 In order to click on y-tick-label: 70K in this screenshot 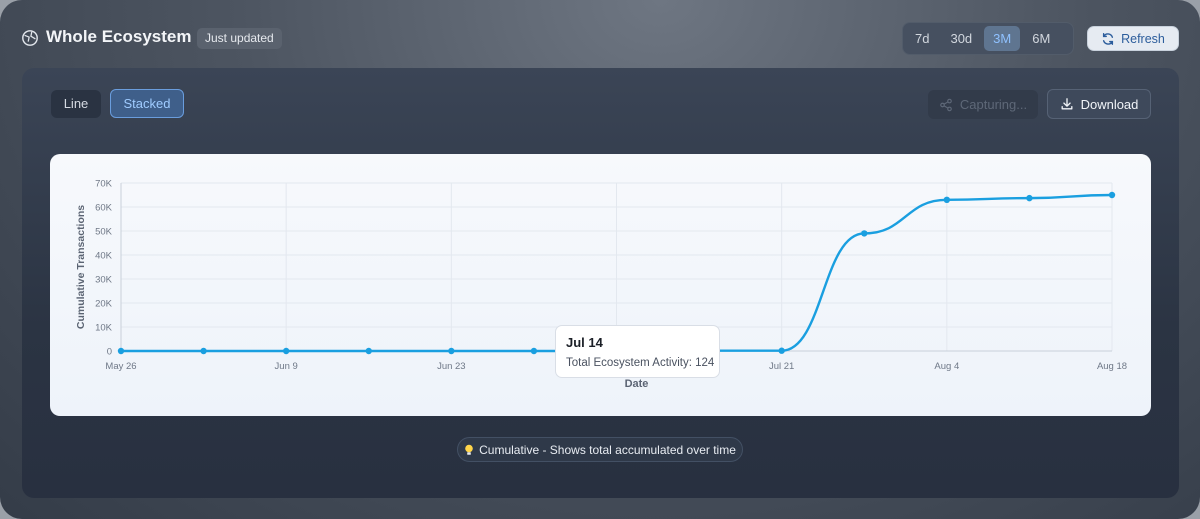, I will do `click(104, 184)`.